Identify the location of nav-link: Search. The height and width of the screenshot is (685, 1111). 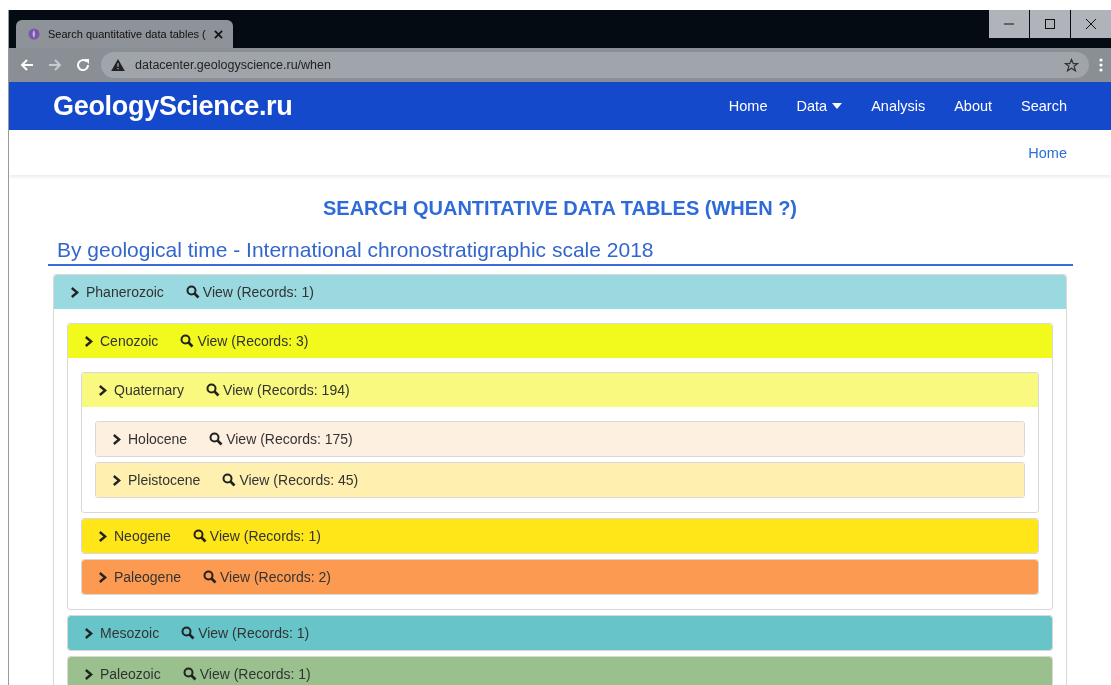
(1044, 106).